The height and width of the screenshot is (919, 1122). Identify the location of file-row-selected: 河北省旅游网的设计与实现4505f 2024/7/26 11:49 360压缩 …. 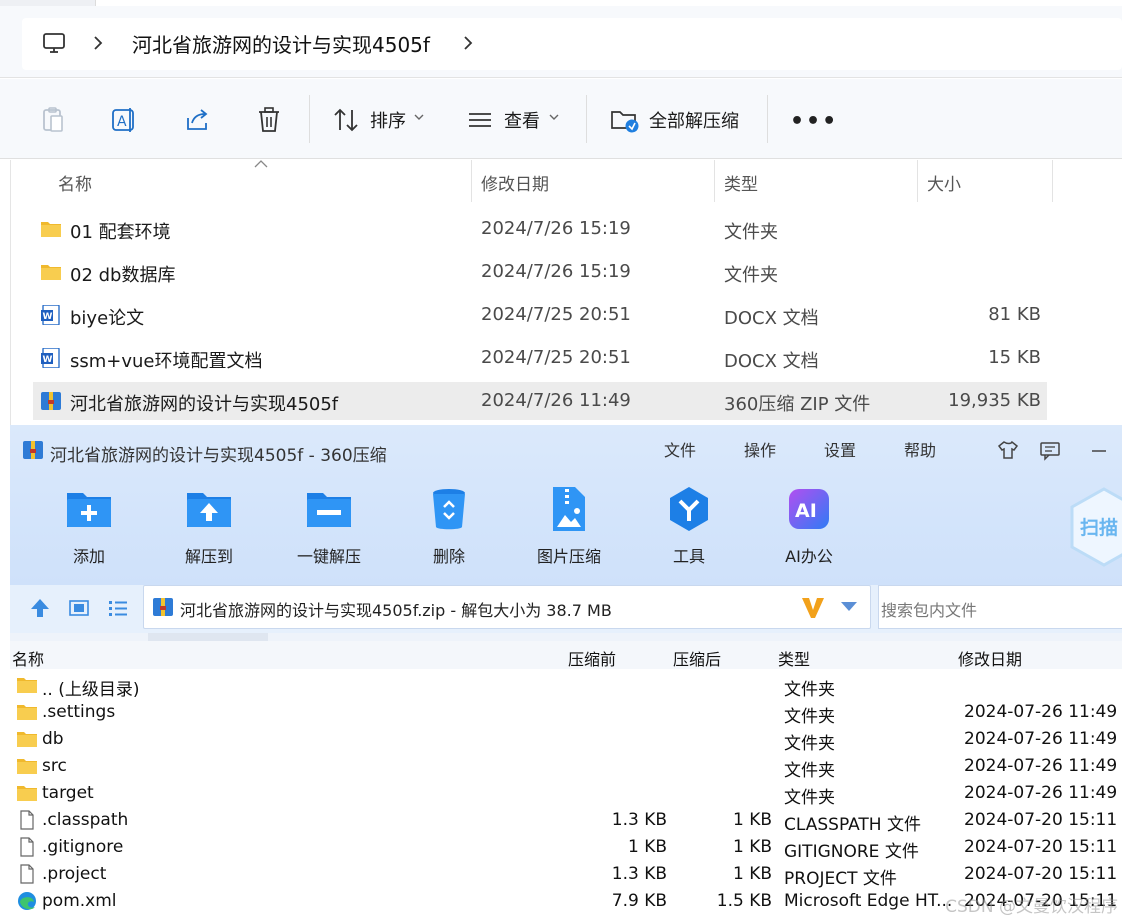
(540, 401).